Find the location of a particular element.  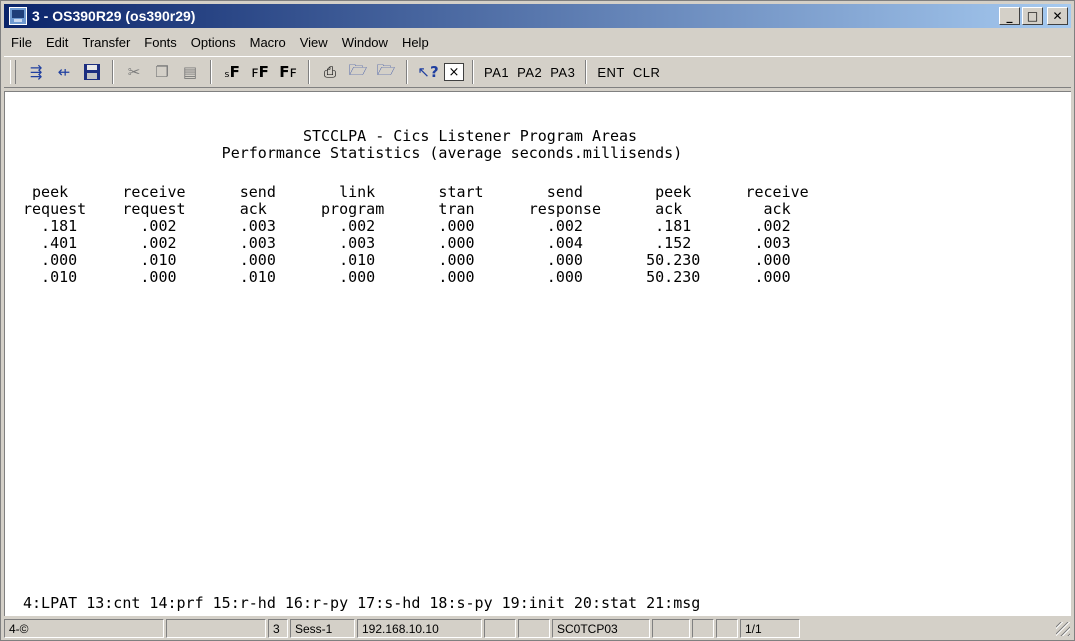

clear-button: CLR is located at coordinates (647, 72).